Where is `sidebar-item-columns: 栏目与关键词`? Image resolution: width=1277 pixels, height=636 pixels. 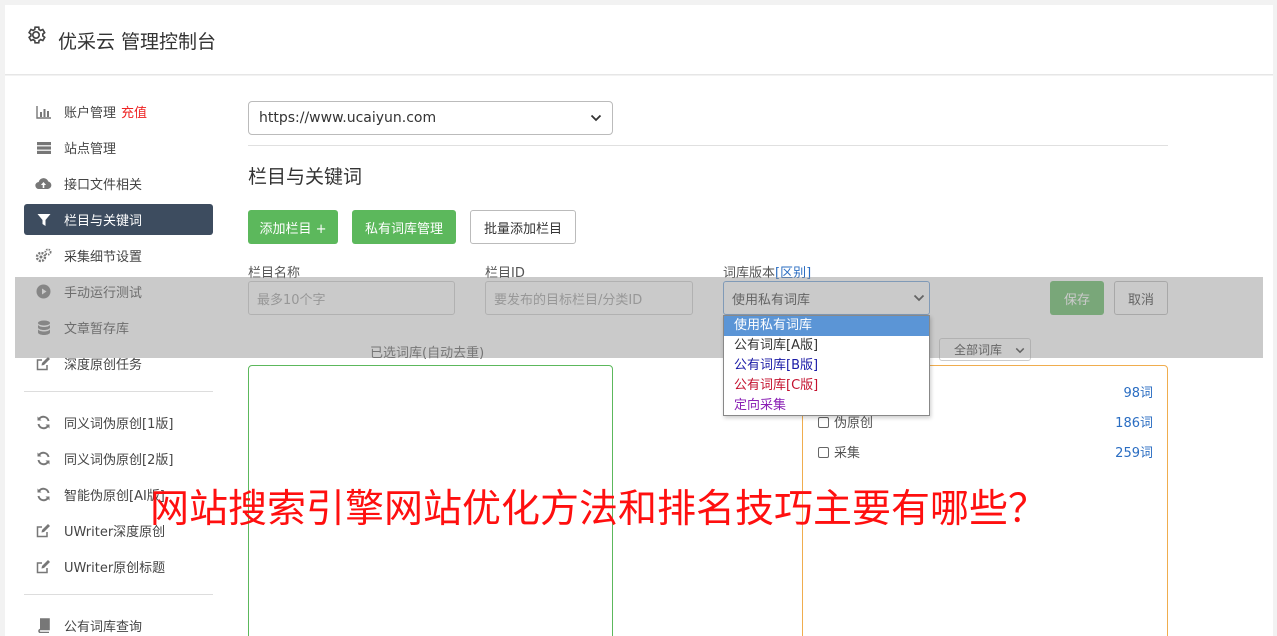 sidebar-item-columns: 栏目与关键词 is located at coordinates (118, 219).